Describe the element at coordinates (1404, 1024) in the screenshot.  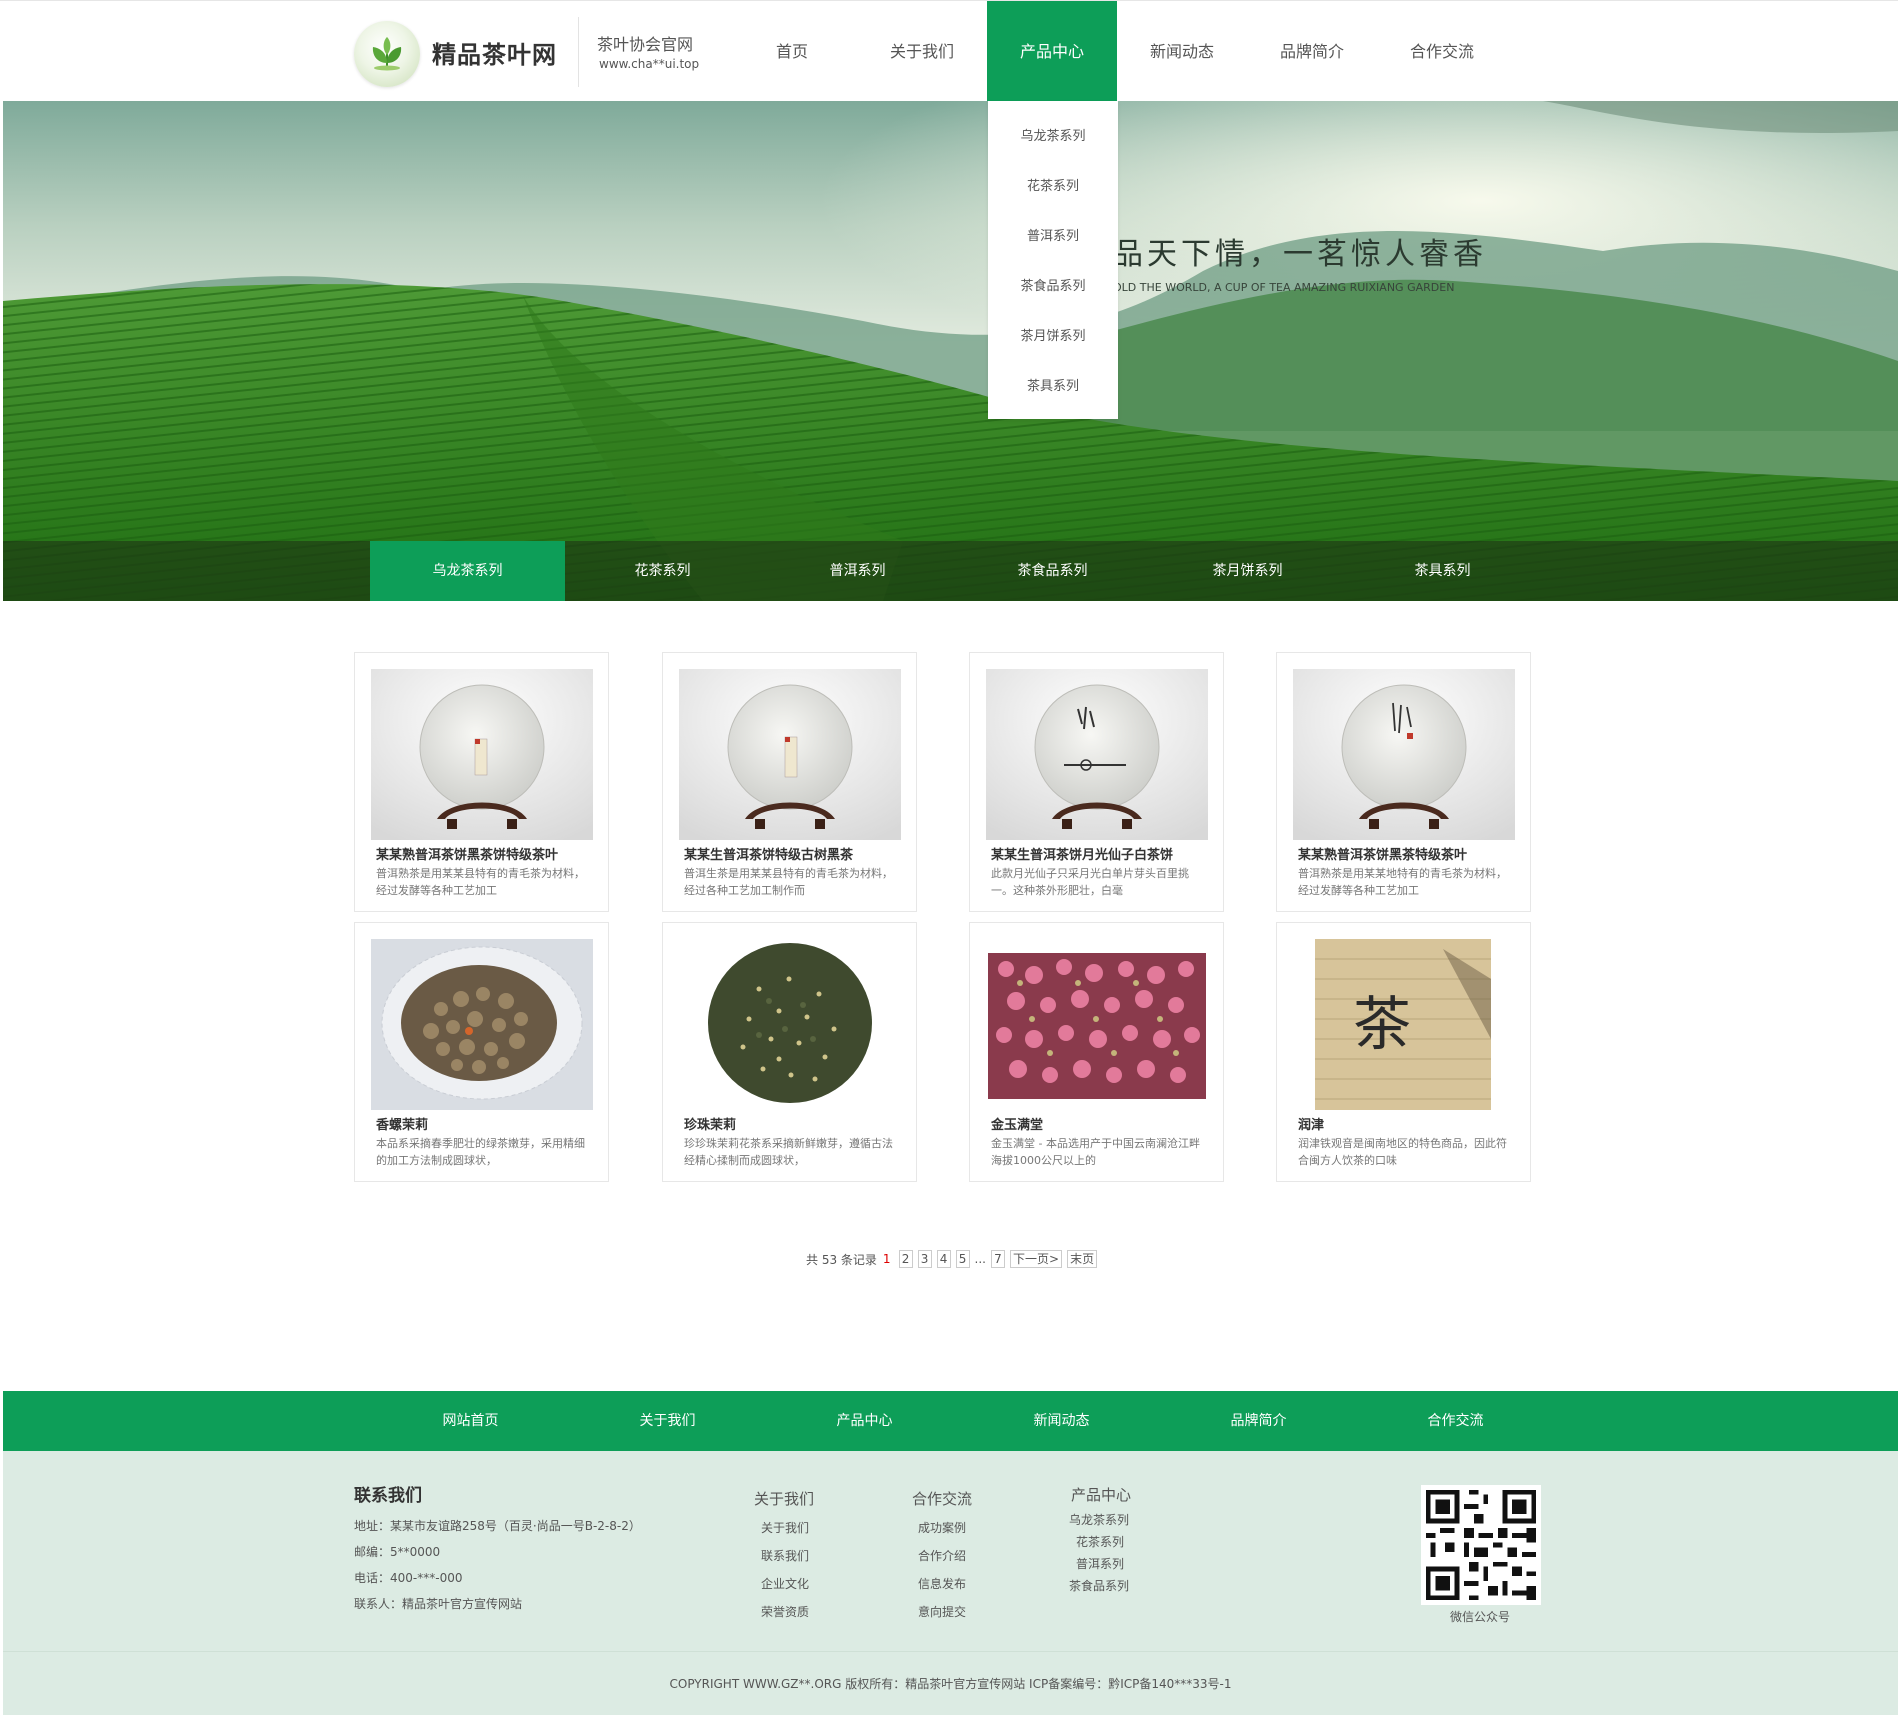
I see `tea-box-image: 茶` at that location.